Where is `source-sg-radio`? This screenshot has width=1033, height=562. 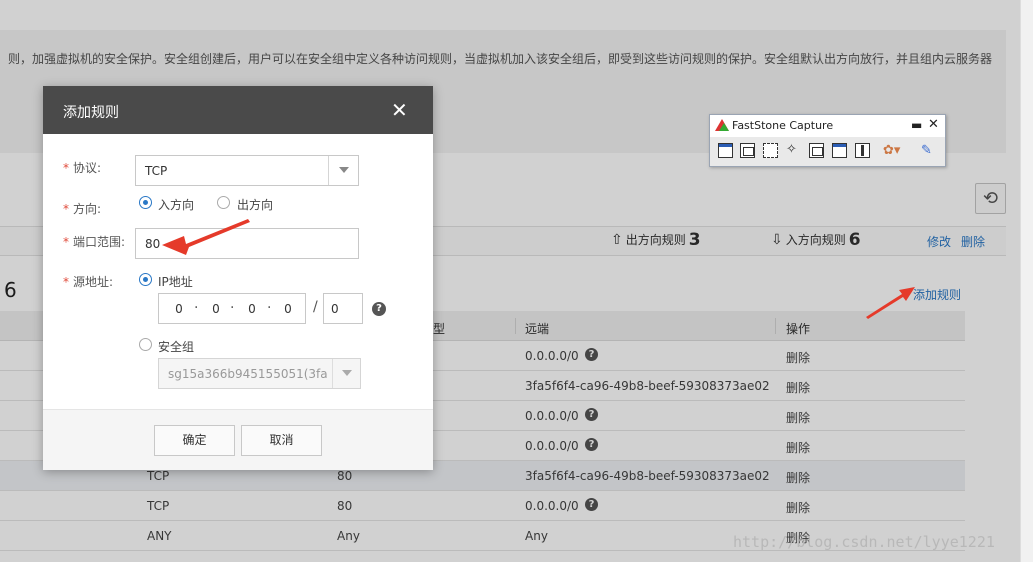 source-sg-radio is located at coordinates (145, 344).